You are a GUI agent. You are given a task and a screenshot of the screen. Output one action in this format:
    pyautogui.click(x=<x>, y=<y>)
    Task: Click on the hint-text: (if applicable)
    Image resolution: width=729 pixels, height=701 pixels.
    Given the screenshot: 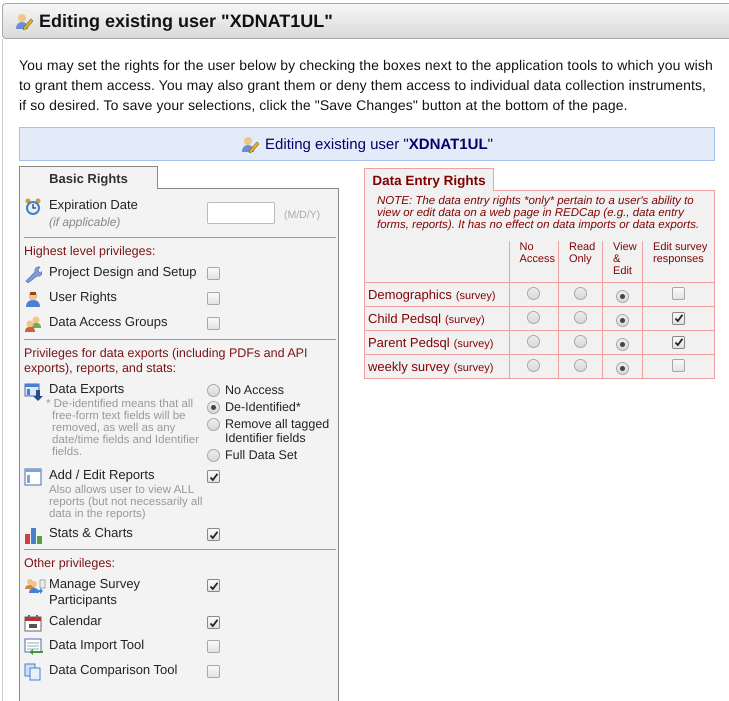 What is the action you would take?
    pyautogui.click(x=85, y=222)
    